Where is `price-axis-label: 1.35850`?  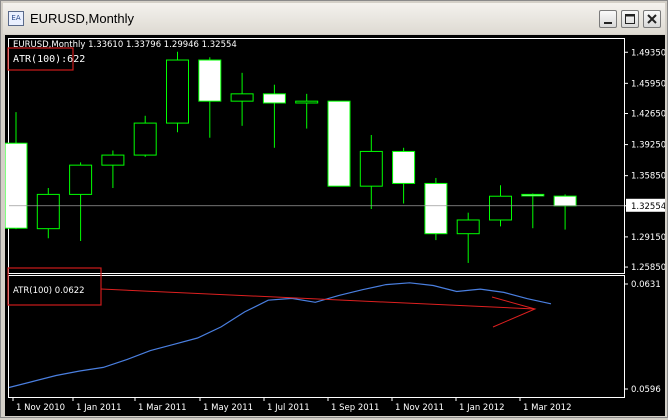 price-axis-label: 1.35850 is located at coordinates (648, 177).